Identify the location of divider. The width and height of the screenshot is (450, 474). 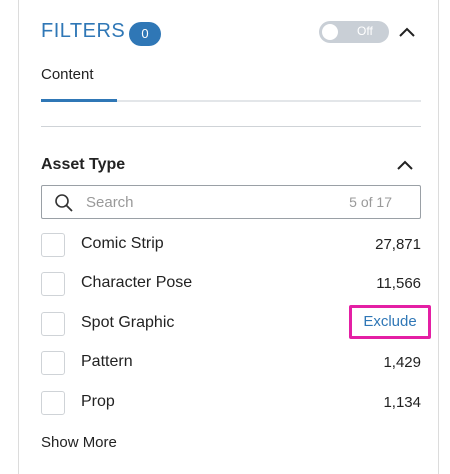
(231, 126).